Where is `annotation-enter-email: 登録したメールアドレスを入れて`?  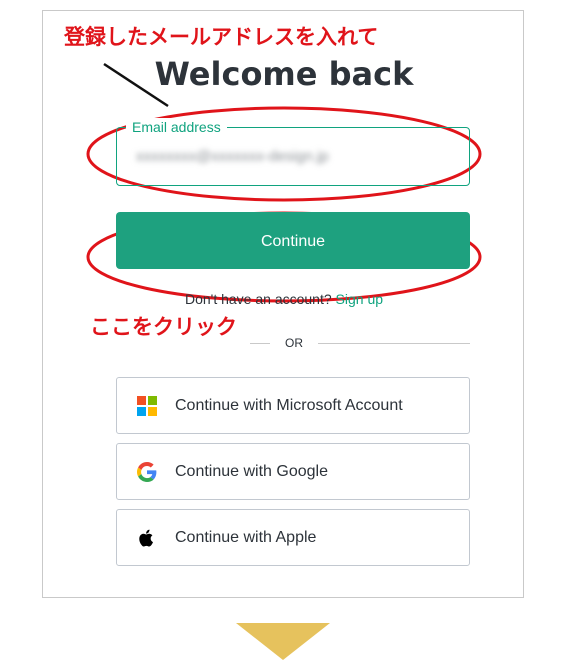 annotation-enter-email: 登録したメールアドレスを入れて is located at coordinates (221, 37).